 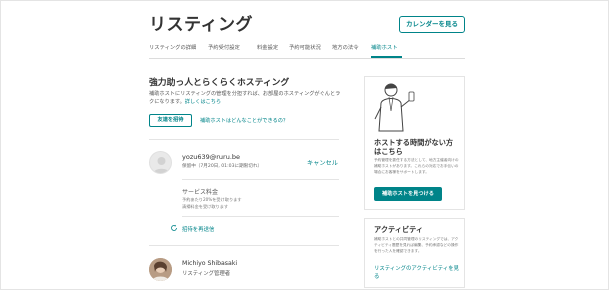 I want to click on tabs-divider, so click(x=307, y=58).